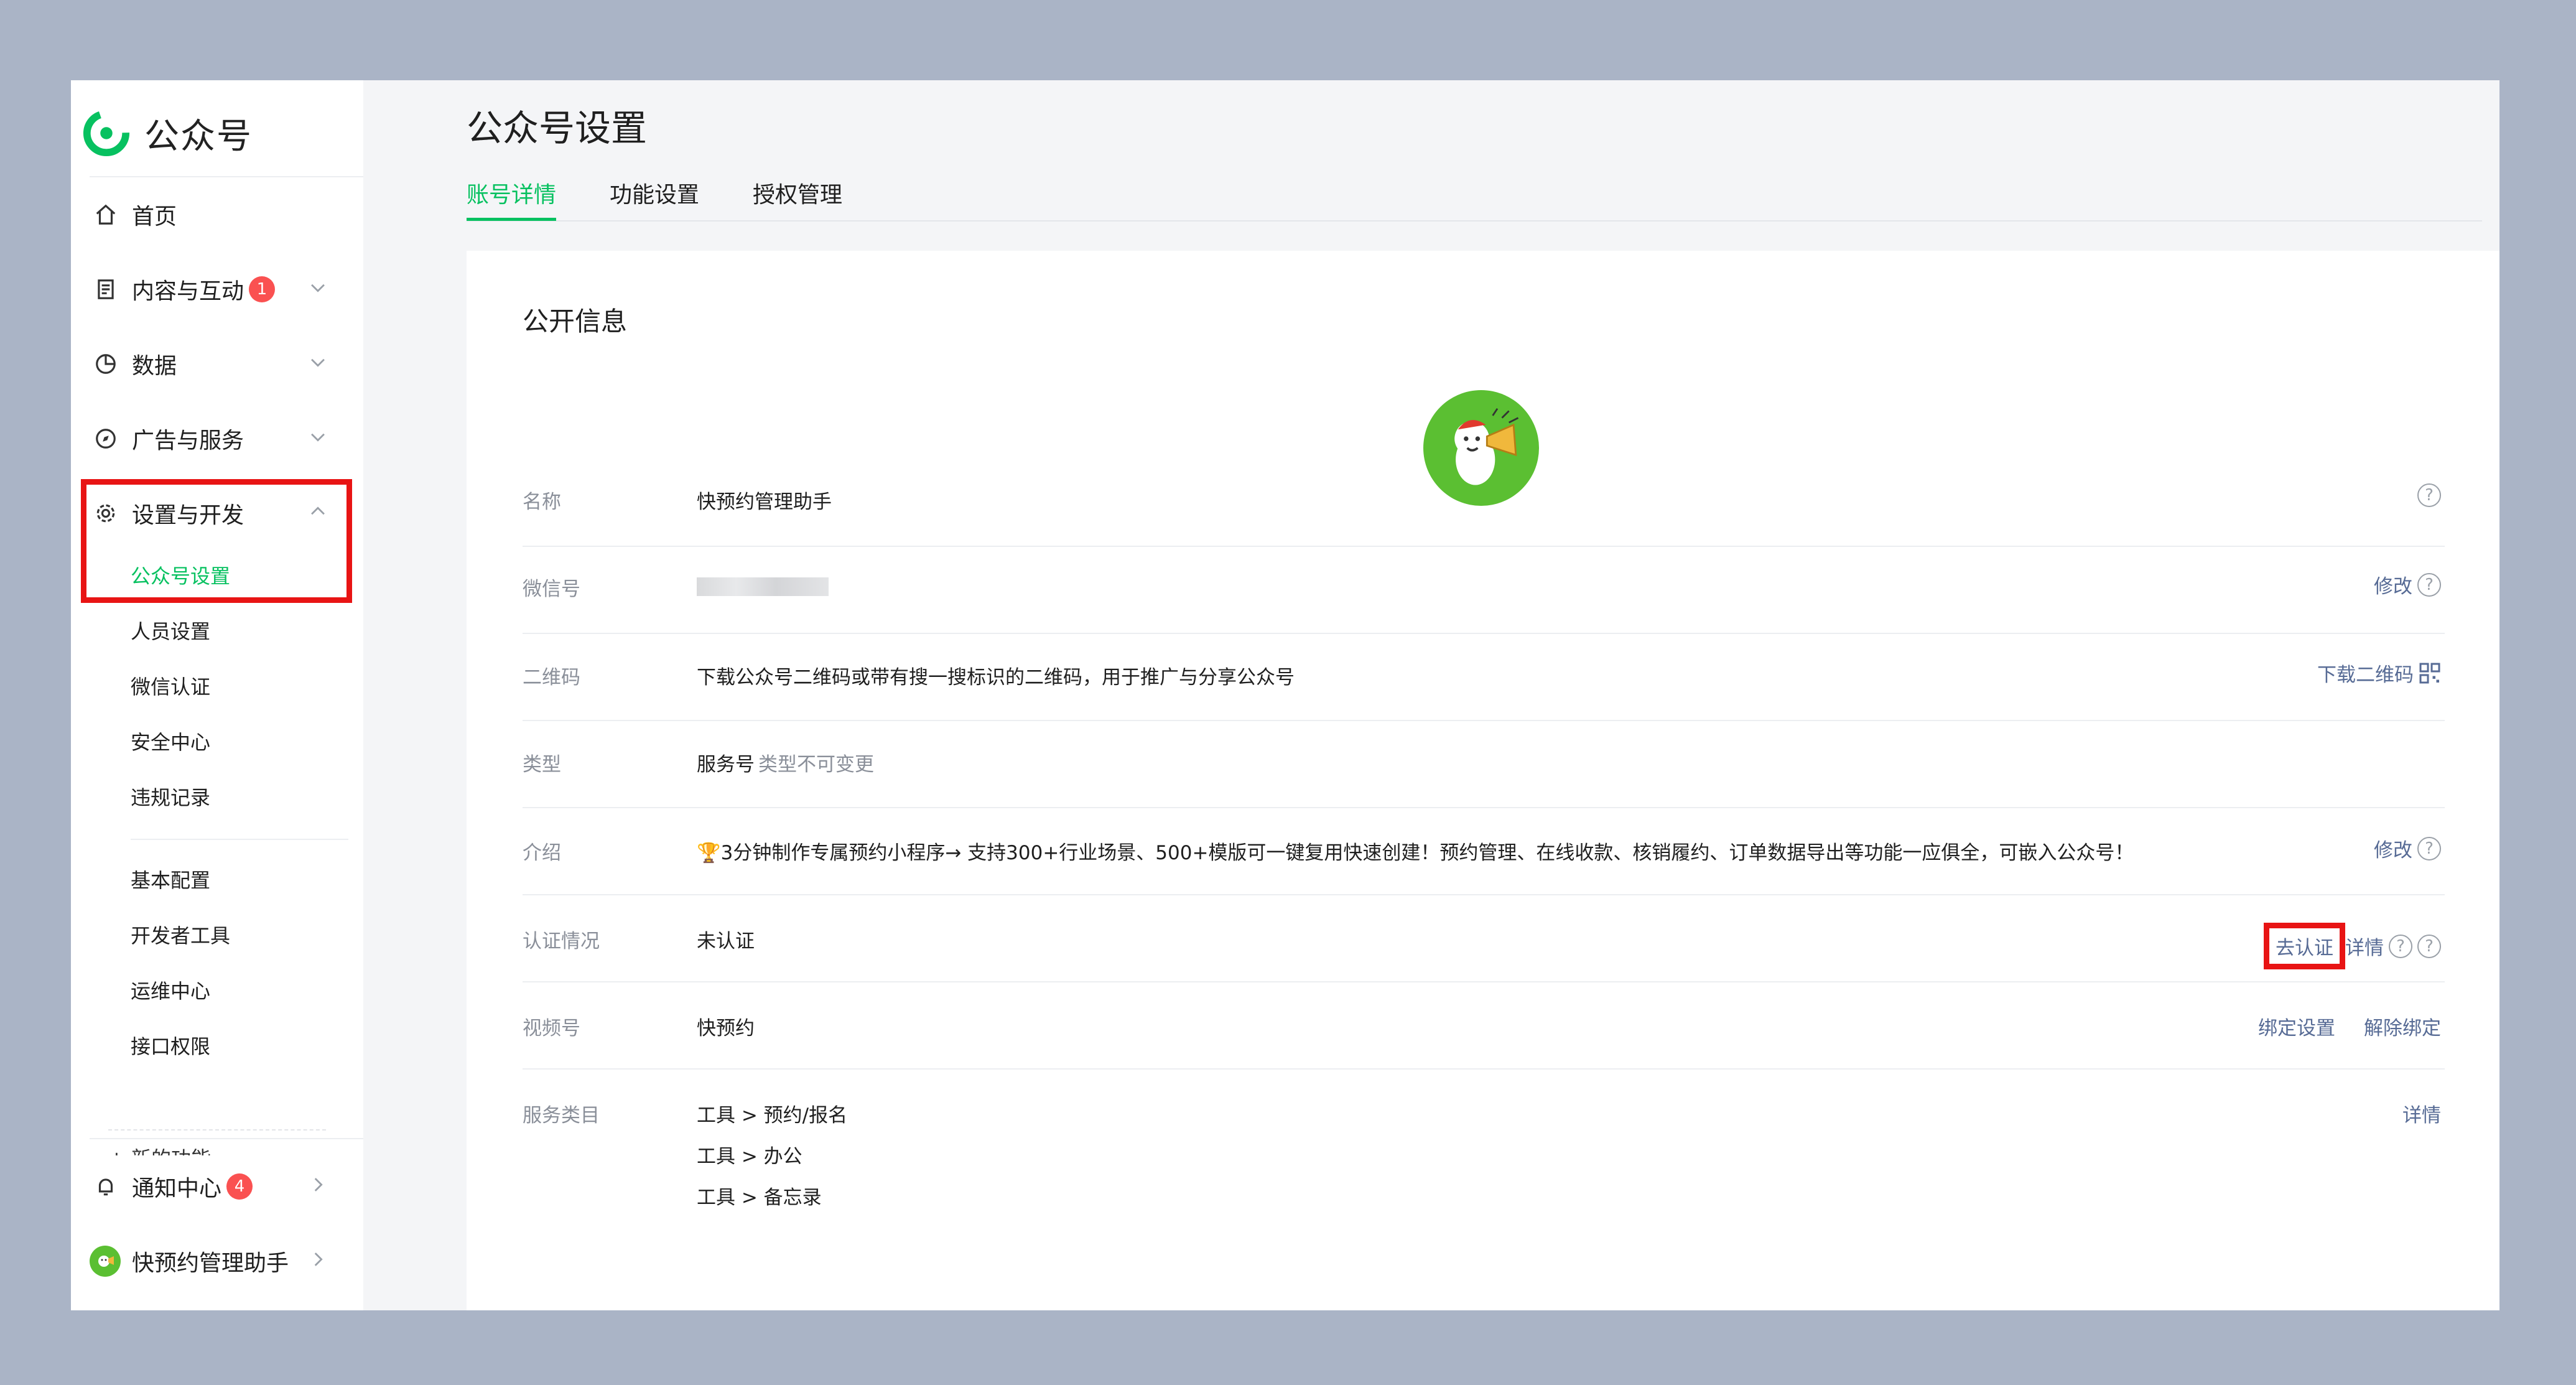 The height and width of the screenshot is (1385, 2576). Describe the element at coordinates (1484, 590) in the screenshot. I see `info-row-wechat-id: 微信号 修改 ?` at that location.